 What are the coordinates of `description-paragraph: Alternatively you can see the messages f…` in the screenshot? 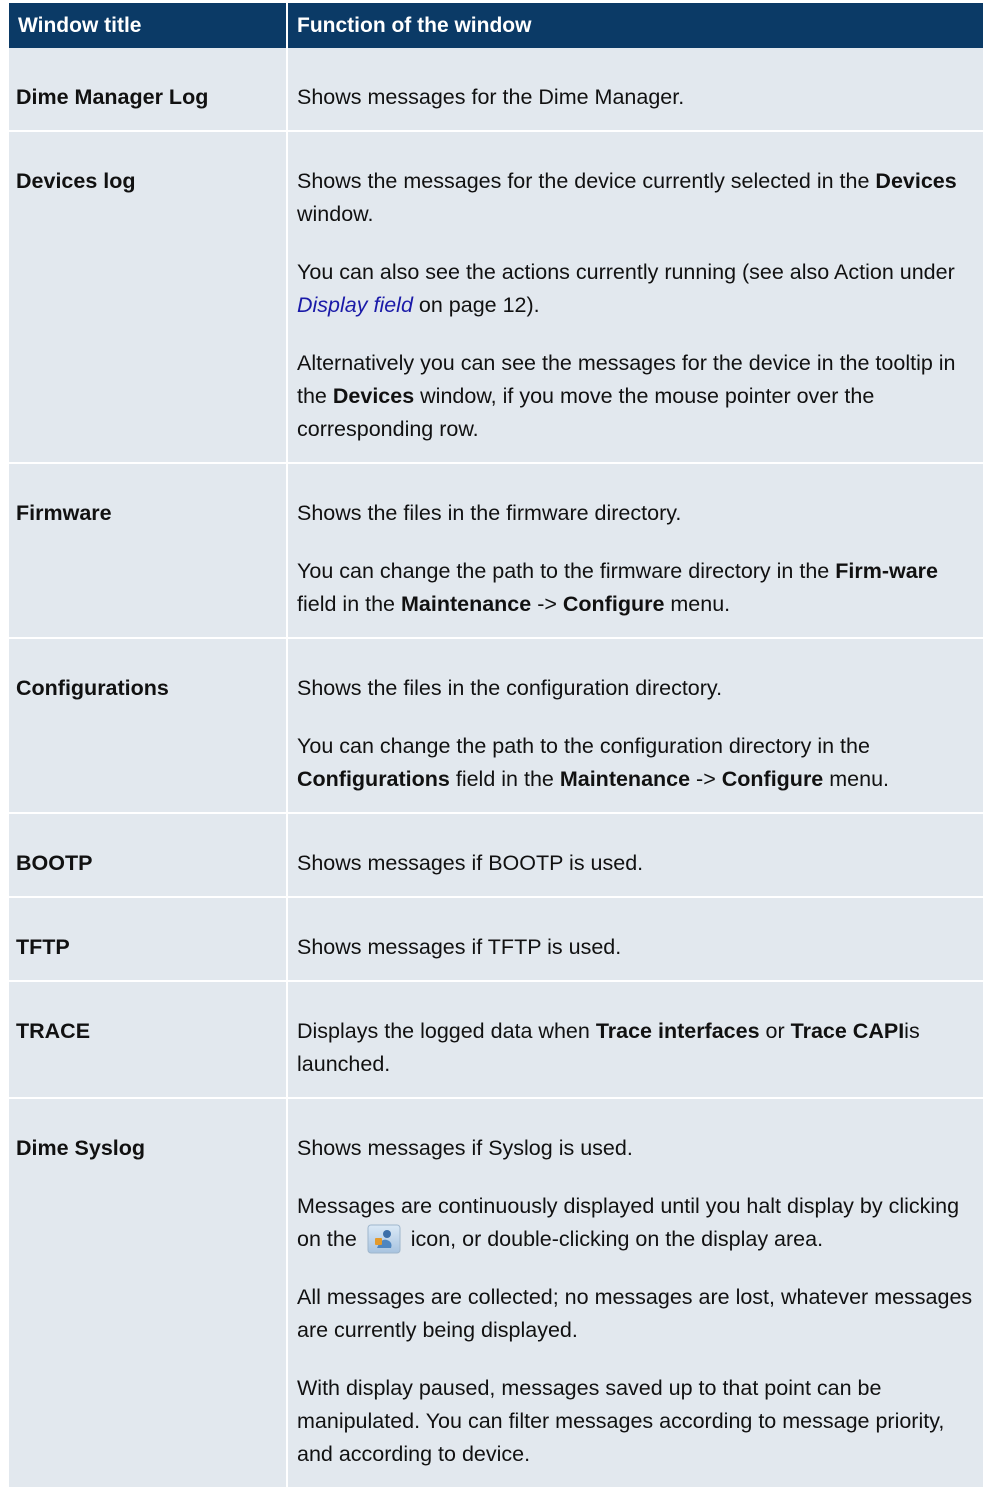 It's located at (626, 396).